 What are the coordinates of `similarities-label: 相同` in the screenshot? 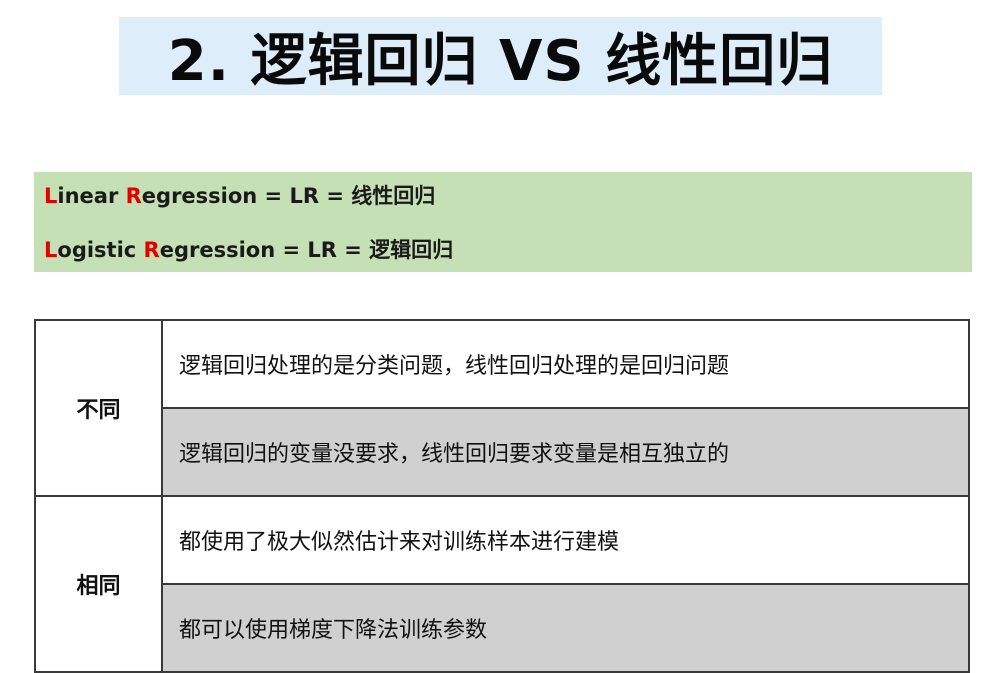 It's located at (98, 584).